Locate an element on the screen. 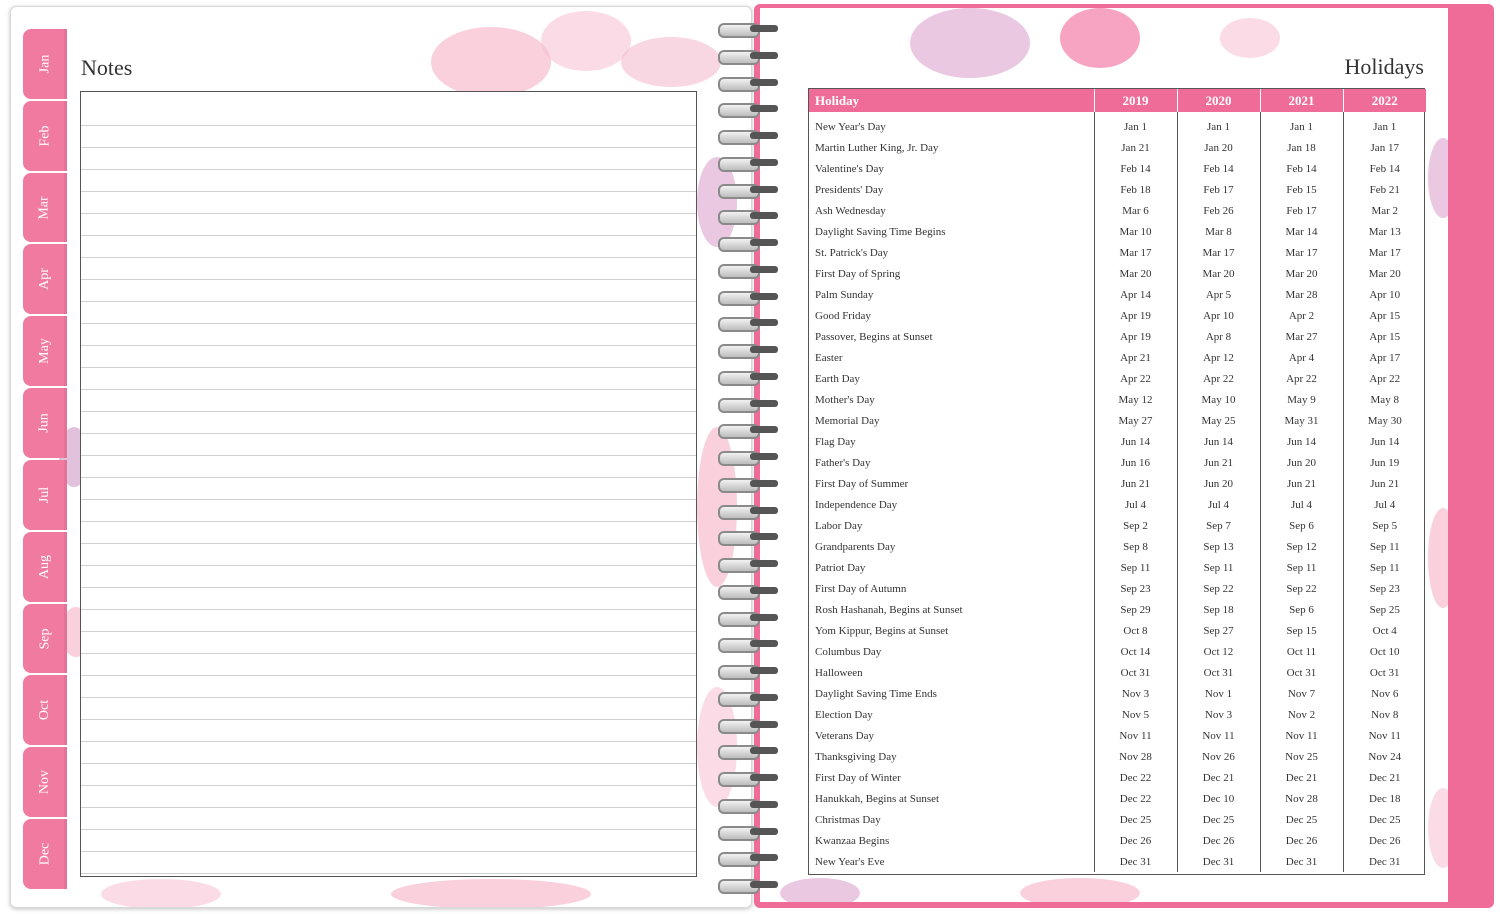 Image resolution: width=1500 pixels, height=914 pixels. date-2020-cell: Mar 17 is located at coordinates (1219, 252).